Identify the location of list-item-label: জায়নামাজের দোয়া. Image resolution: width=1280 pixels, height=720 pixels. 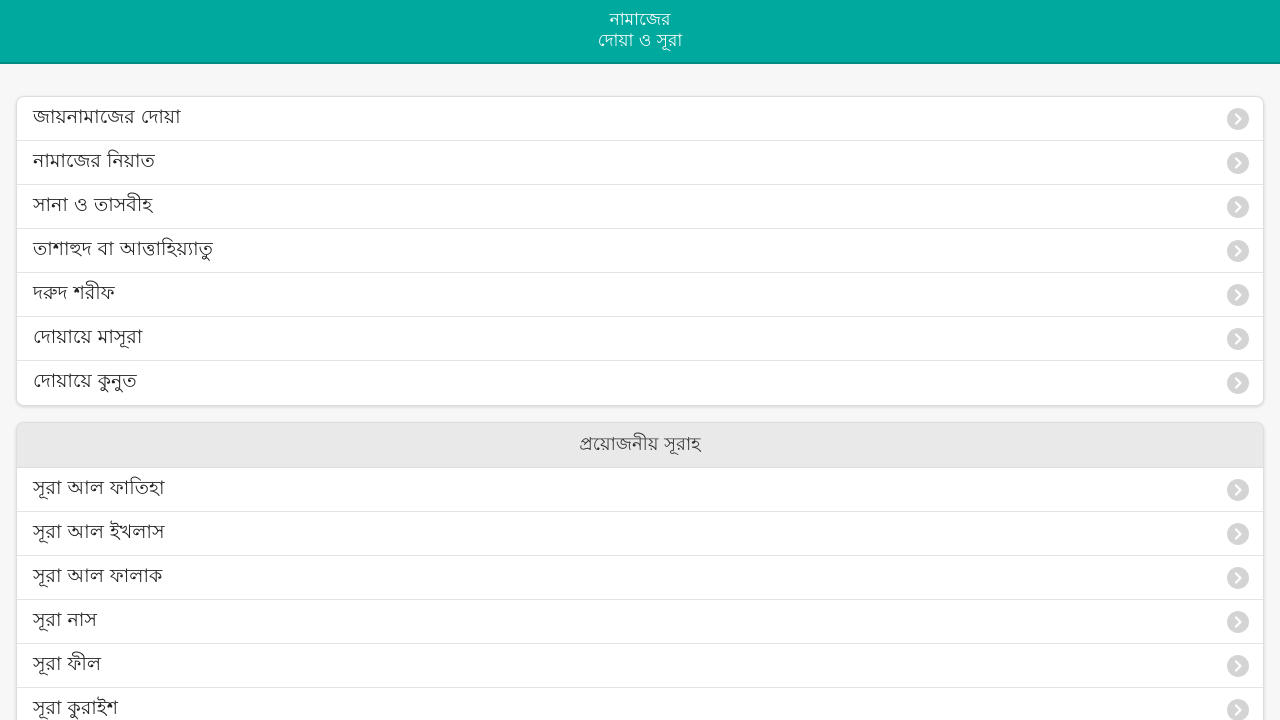
(107, 116).